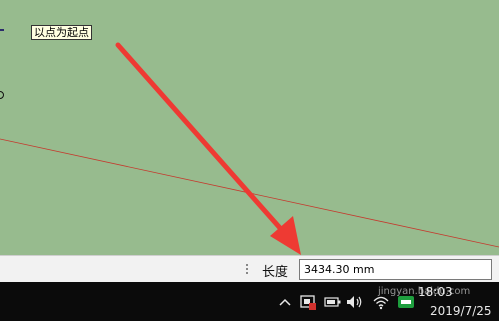  Describe the element at coordinates (435, 292) in the screenshot. I see `clock-time: 18:03` at that location.